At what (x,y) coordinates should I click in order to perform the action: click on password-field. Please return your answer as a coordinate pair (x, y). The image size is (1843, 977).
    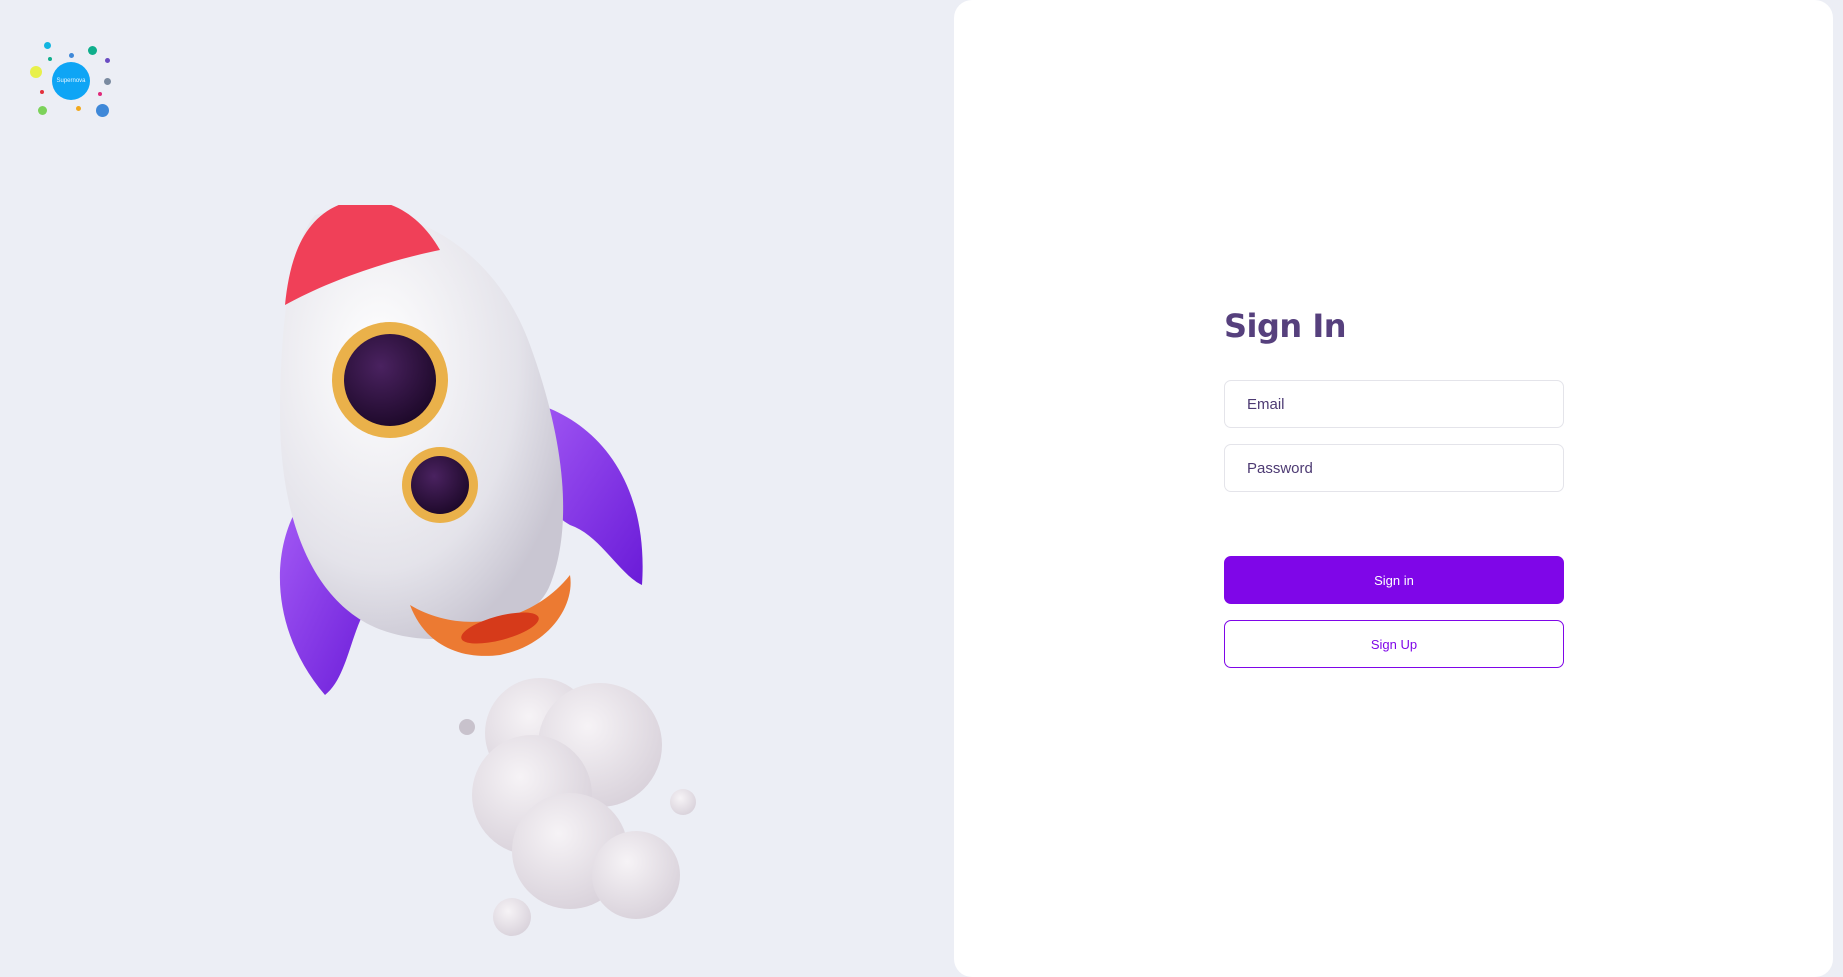
    Looking at the image, I should click on (1394, 468).